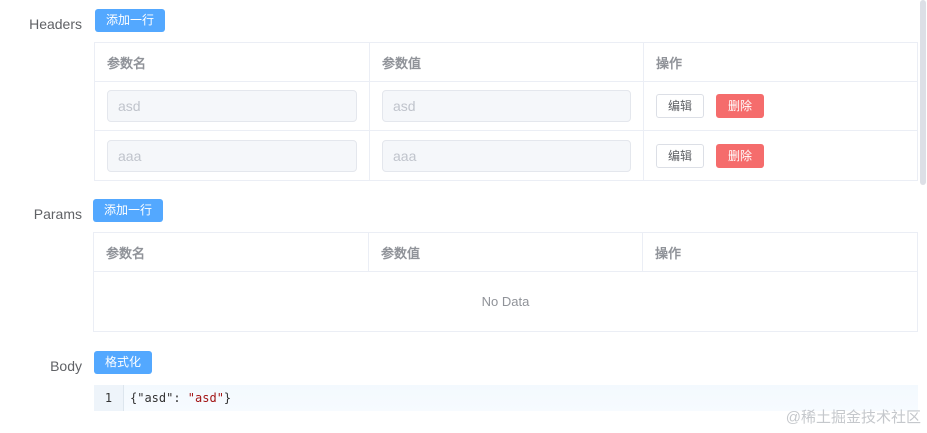 The image size is (927, 433). What do you see at coordinates (227, 398) in the screenshot?
I see `code-brace: }` at bounding box center [227, 398].